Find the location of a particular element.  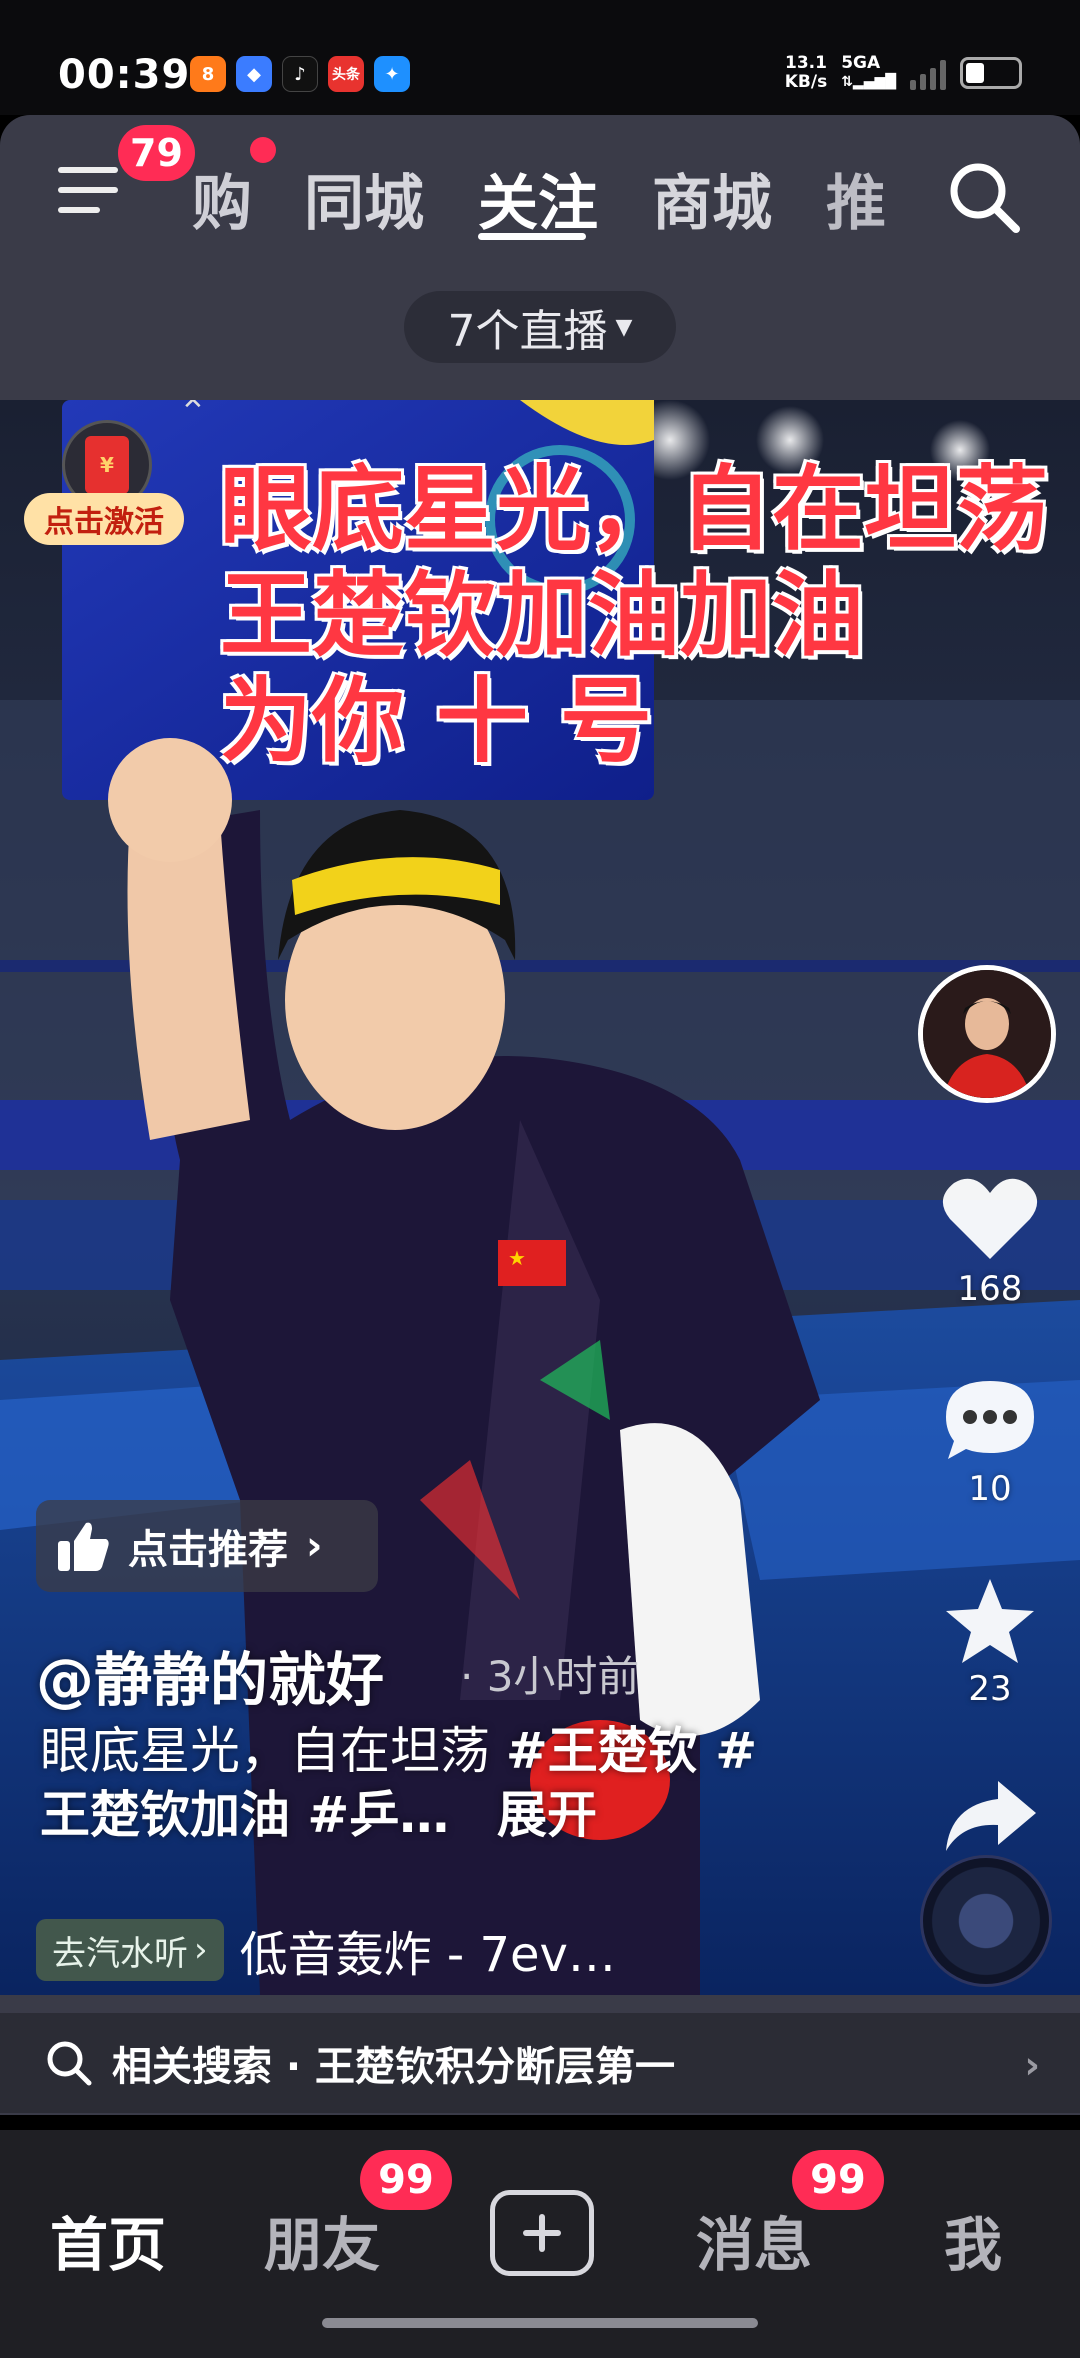

create-post-button is located at coordinates (542, 2233).